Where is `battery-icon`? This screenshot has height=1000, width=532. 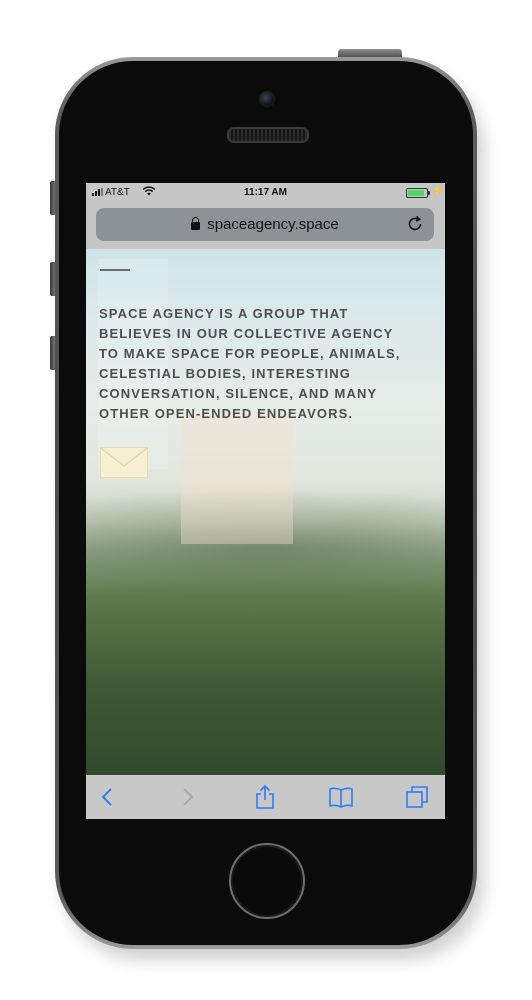 battery-icon is located at coordinates (418, 193).